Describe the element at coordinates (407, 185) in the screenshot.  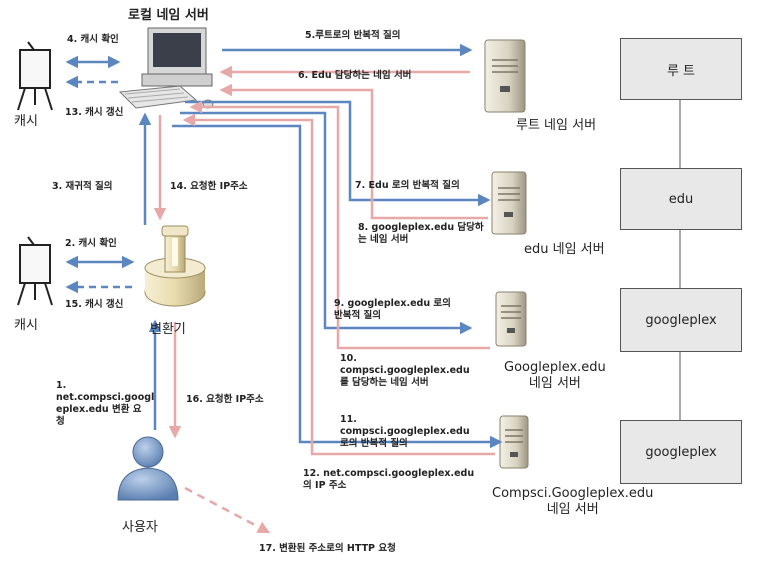
I see `step-7-label: 7. Edu 로의 반복적 질의` at that location.